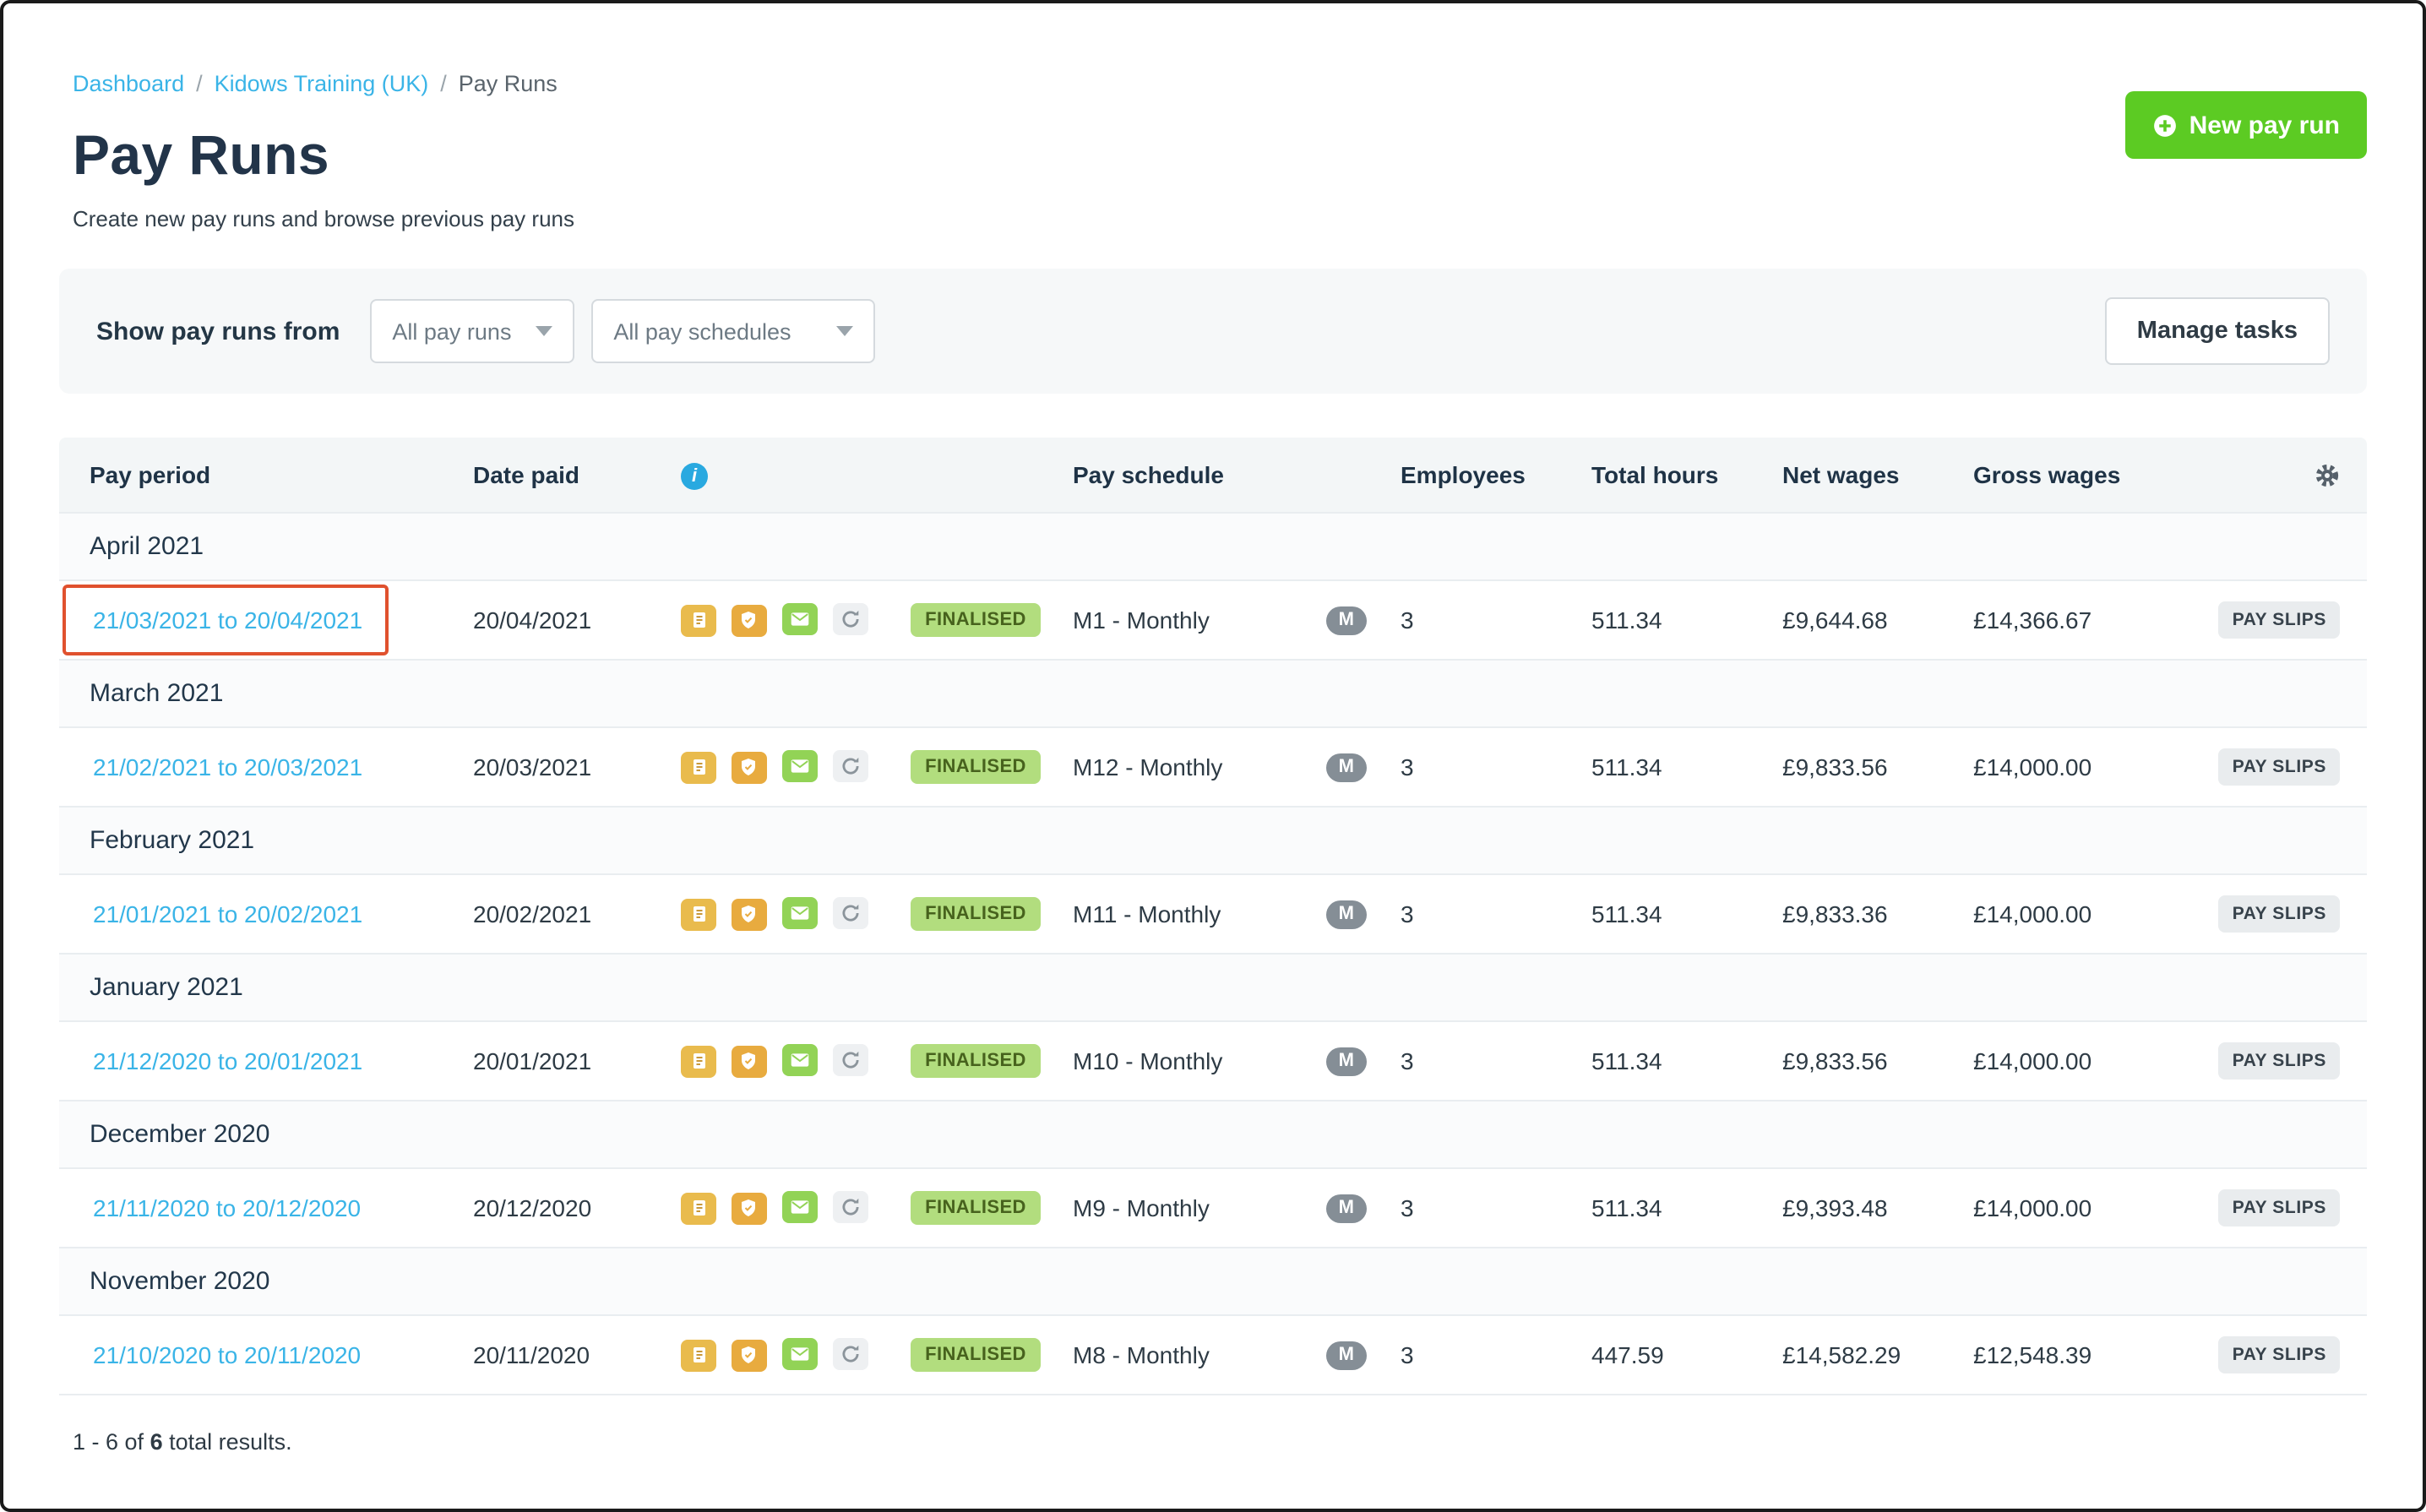  I want to click on pay-schedule-label: M1 - Monthly, so click(1141, 620).